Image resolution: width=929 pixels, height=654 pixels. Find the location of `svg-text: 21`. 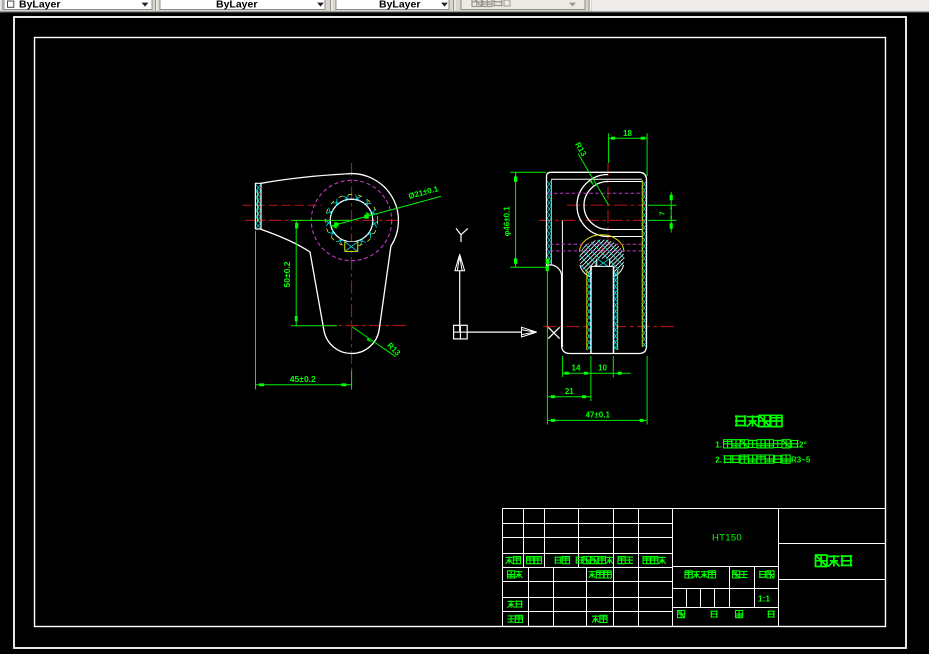

svg-text: 21 is located at coordinates (569, 391).